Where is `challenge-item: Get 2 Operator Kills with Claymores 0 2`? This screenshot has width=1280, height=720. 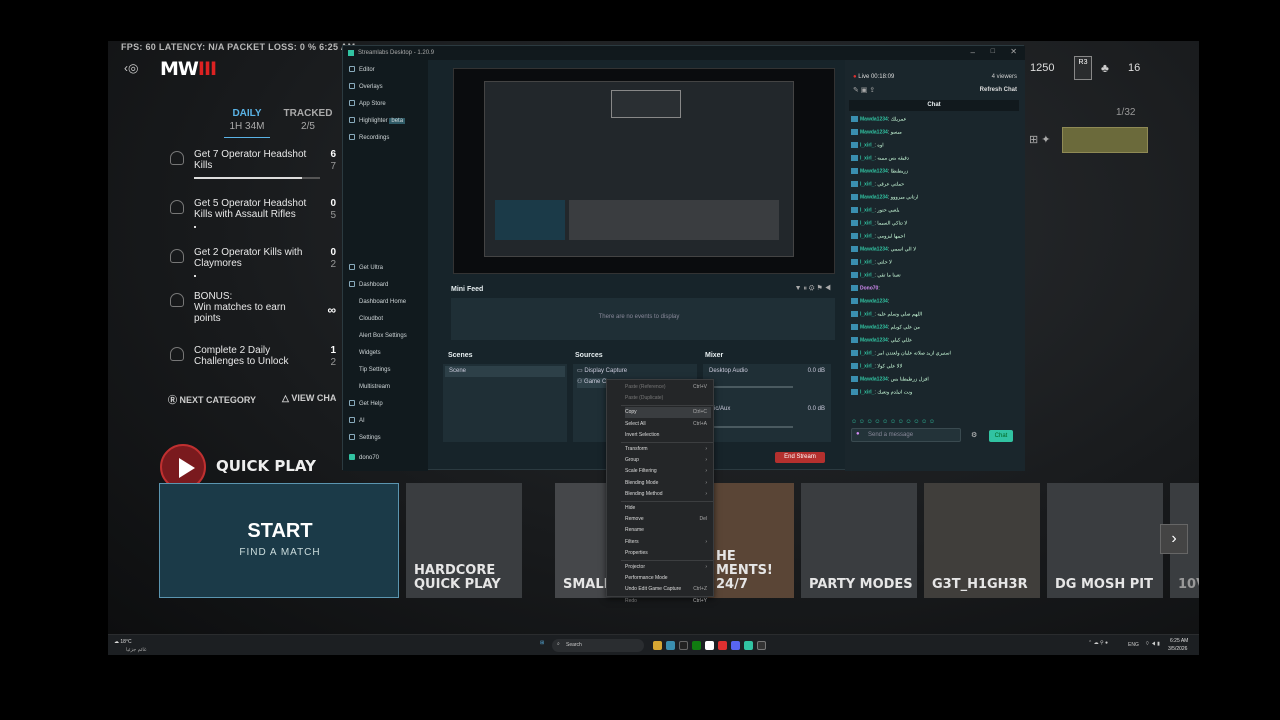 challenge-item: Get 2 Operator Kills with Claymores 0 2 is located at coordinates (250, 269).